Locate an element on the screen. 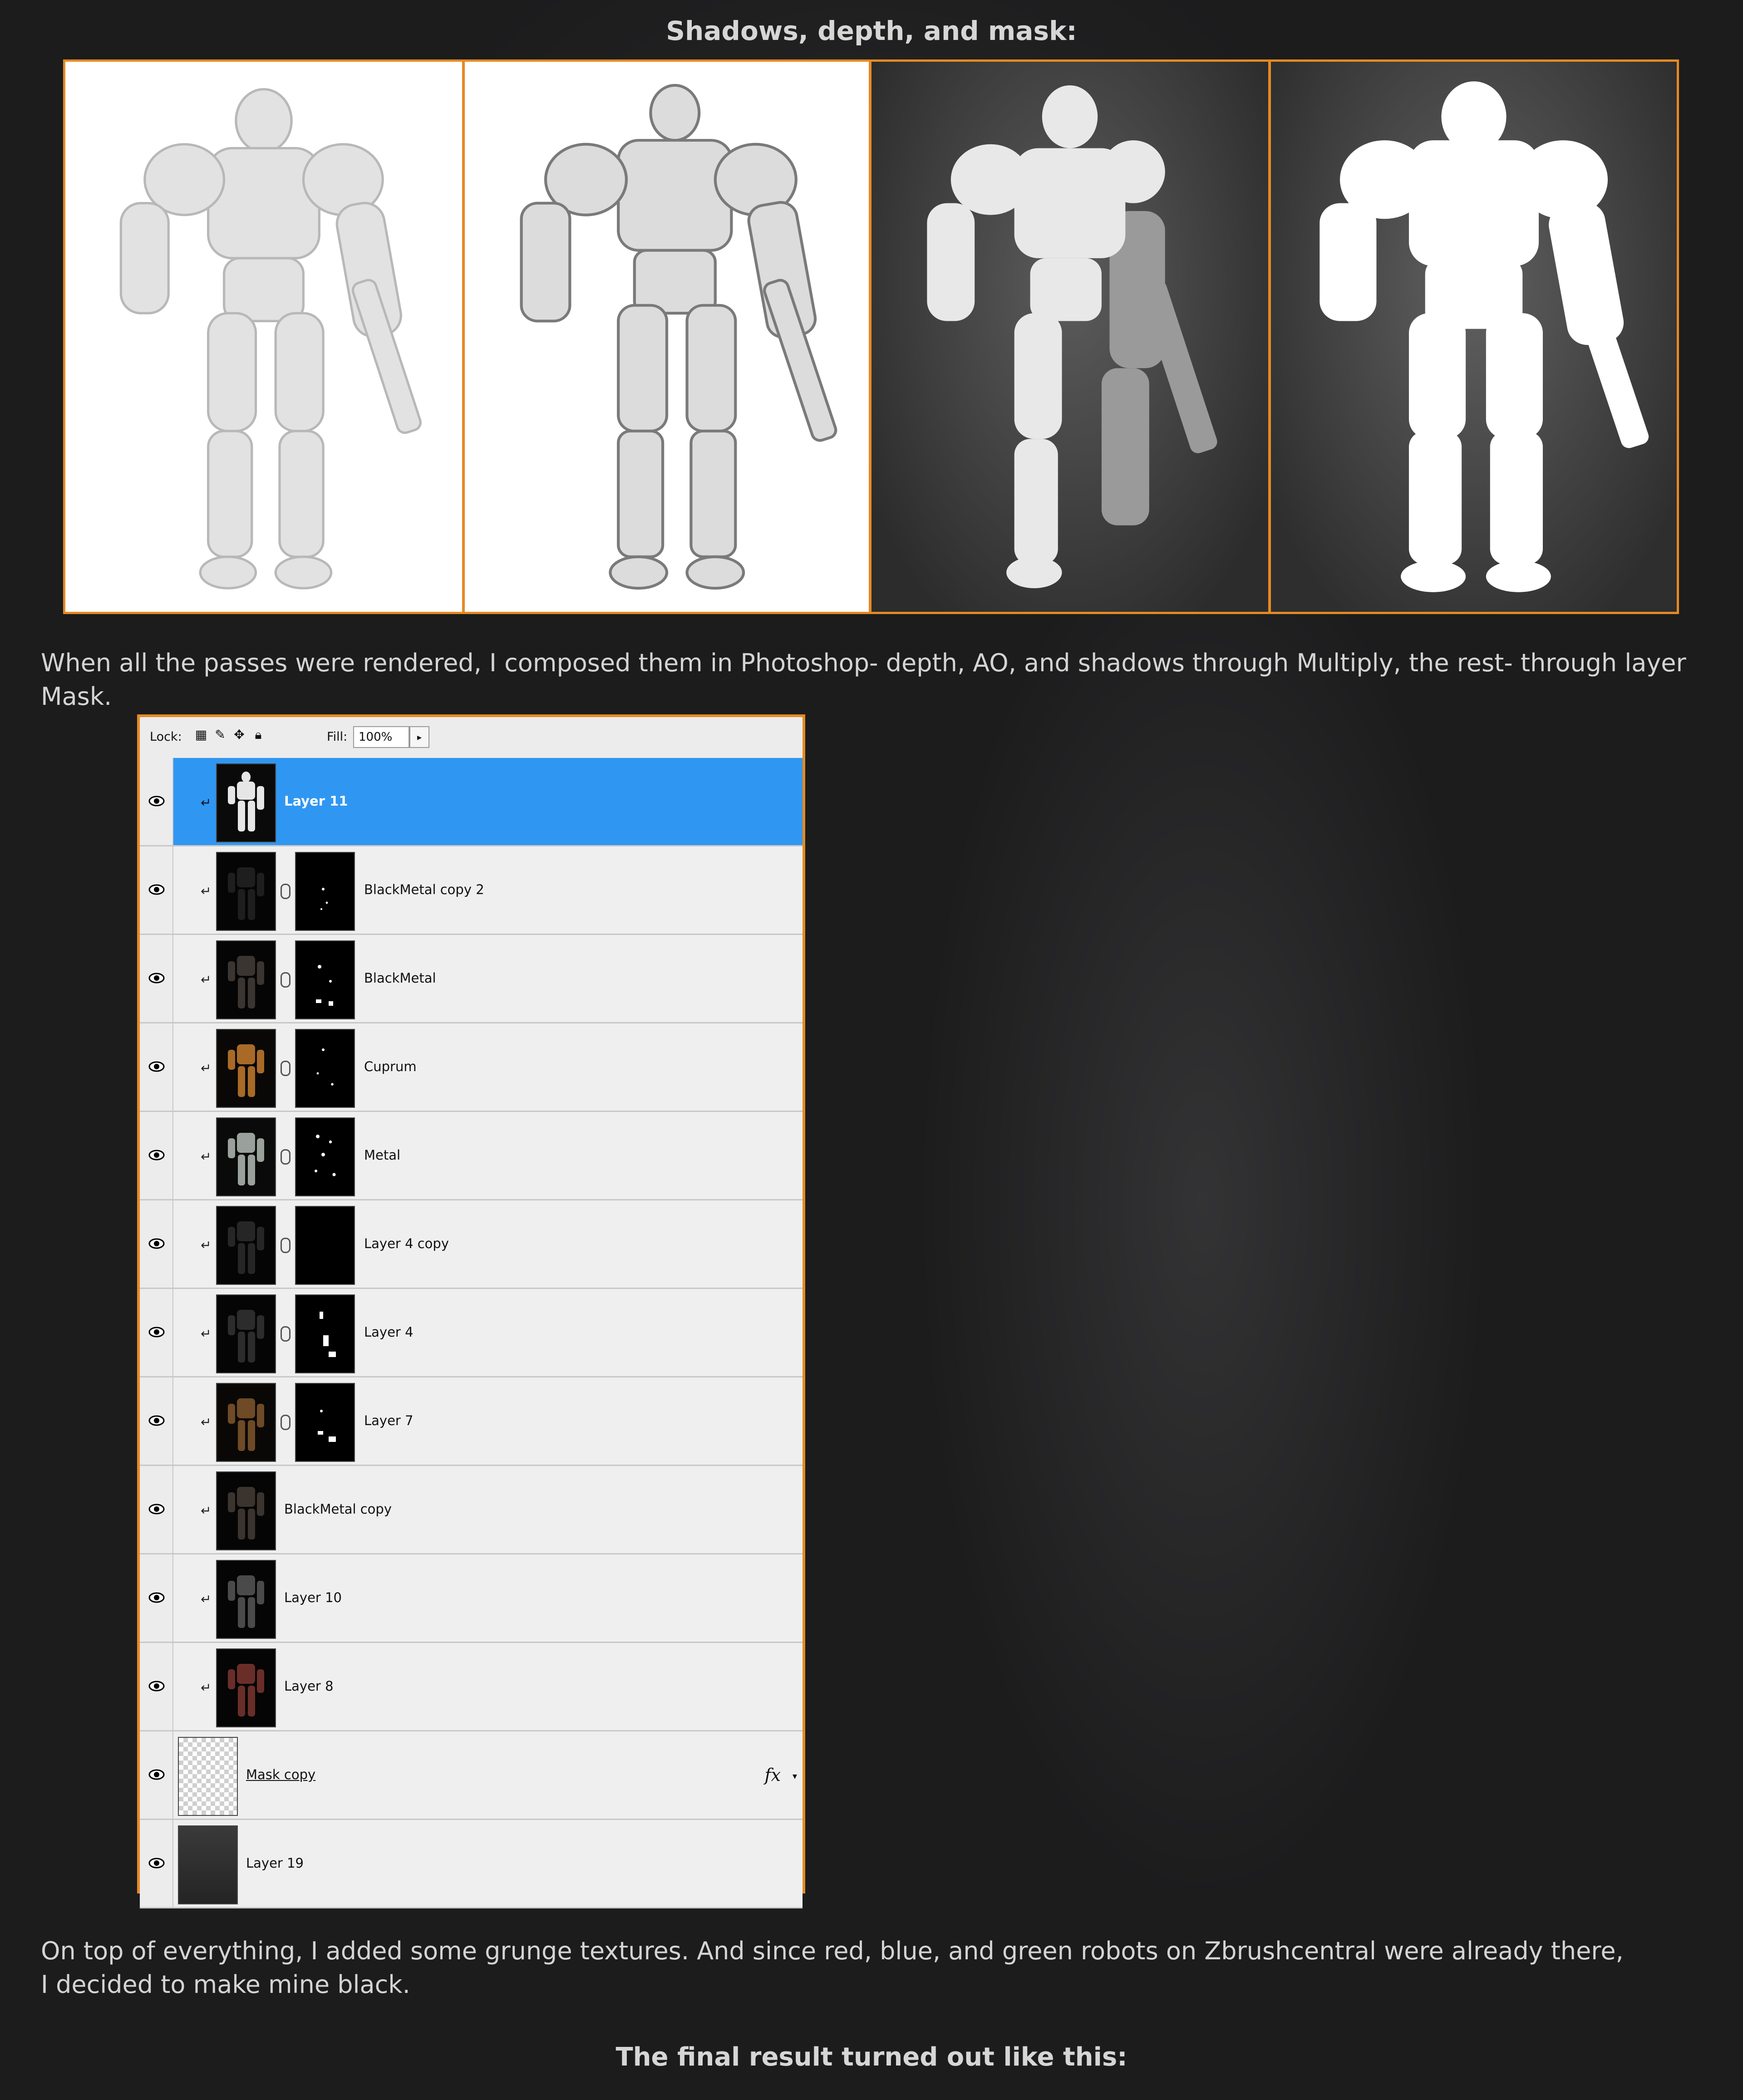 The height and width of the screenshot is (2100, 1743). layers-panel-toolbar: Lock: ▦ ✎ ✥ 🔒︎ Fill: 100% ▸ is located at coordinates (471, 738).